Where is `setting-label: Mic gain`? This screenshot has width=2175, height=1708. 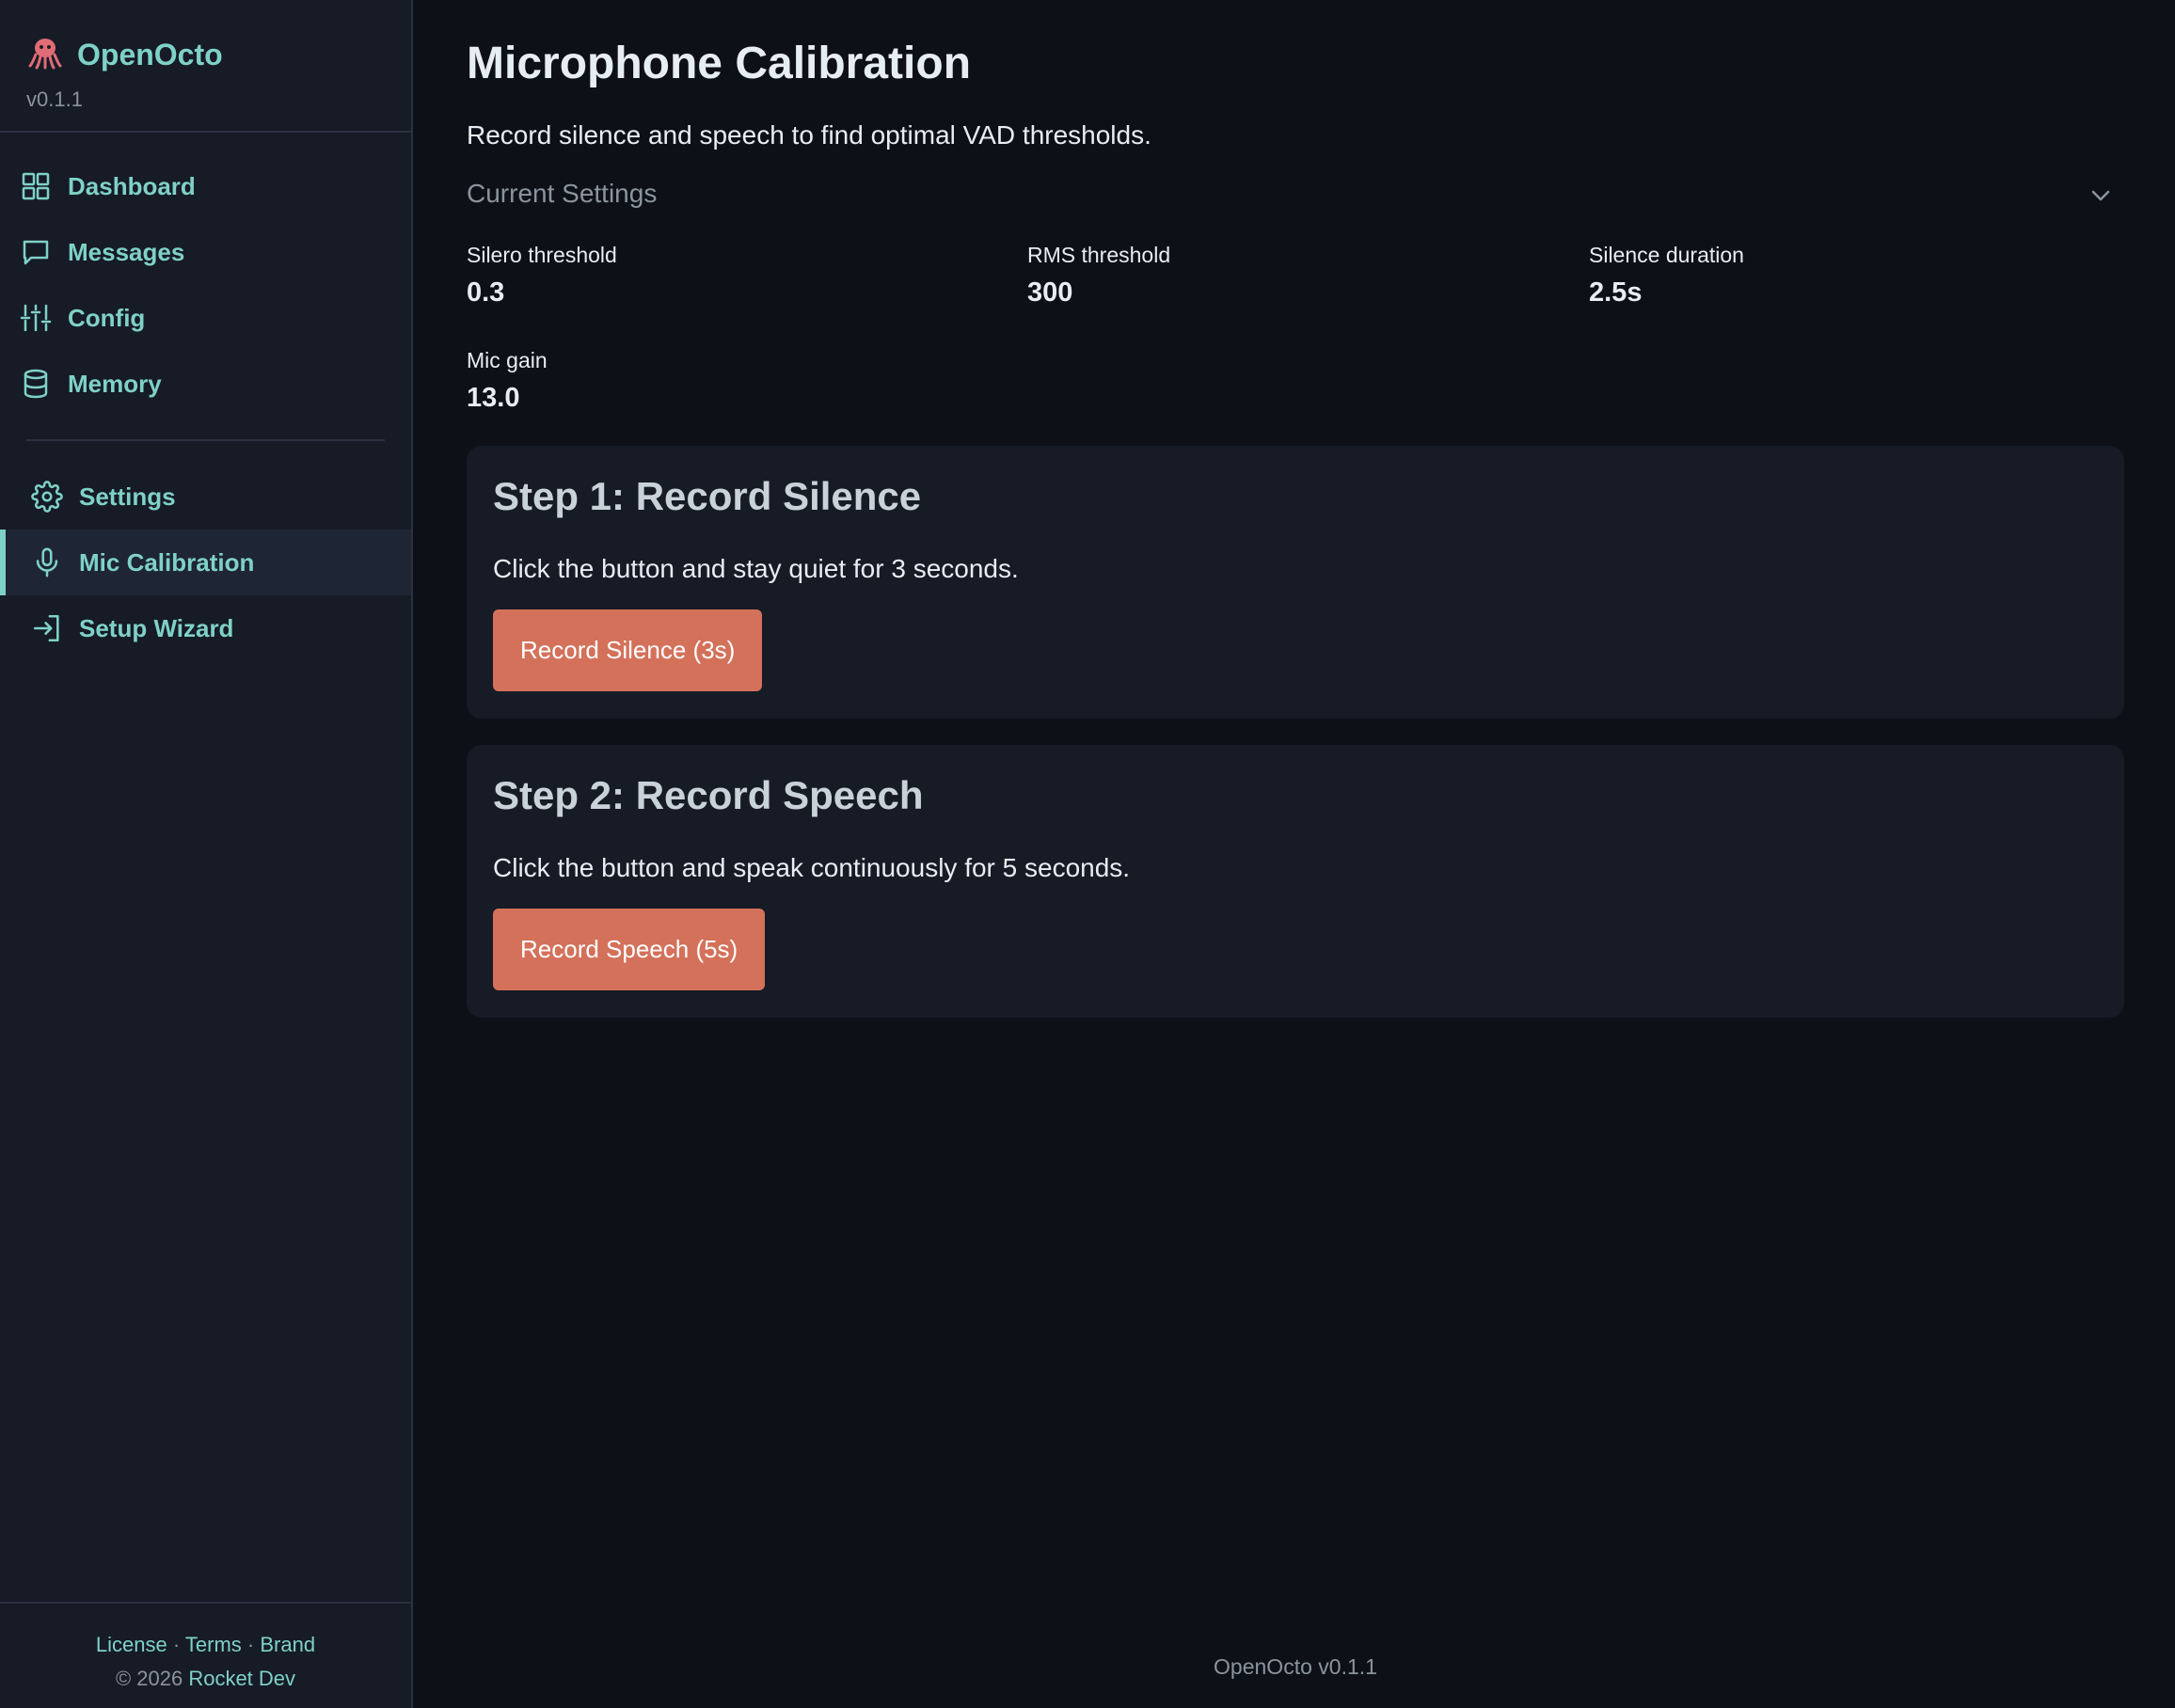
setting-label: Mic gain is located at coordinates (508, 360).